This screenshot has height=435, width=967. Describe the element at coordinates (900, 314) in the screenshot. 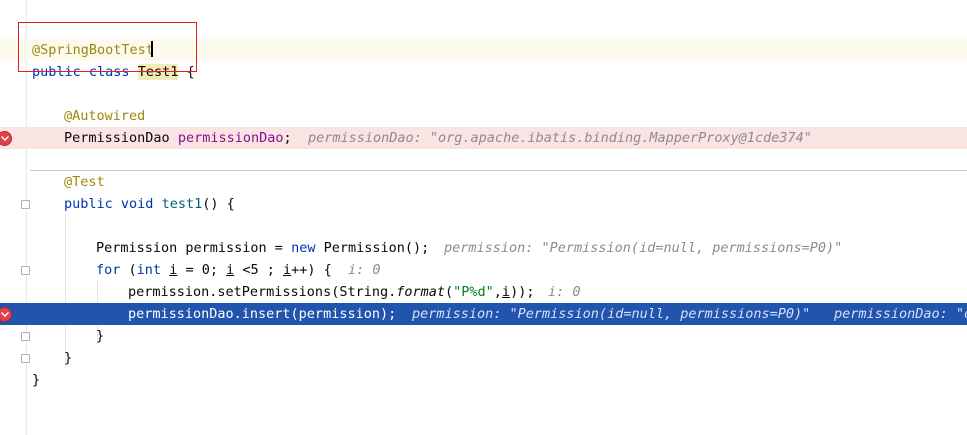

I see `inline-debug-value: permissionDao: "o` at that location.